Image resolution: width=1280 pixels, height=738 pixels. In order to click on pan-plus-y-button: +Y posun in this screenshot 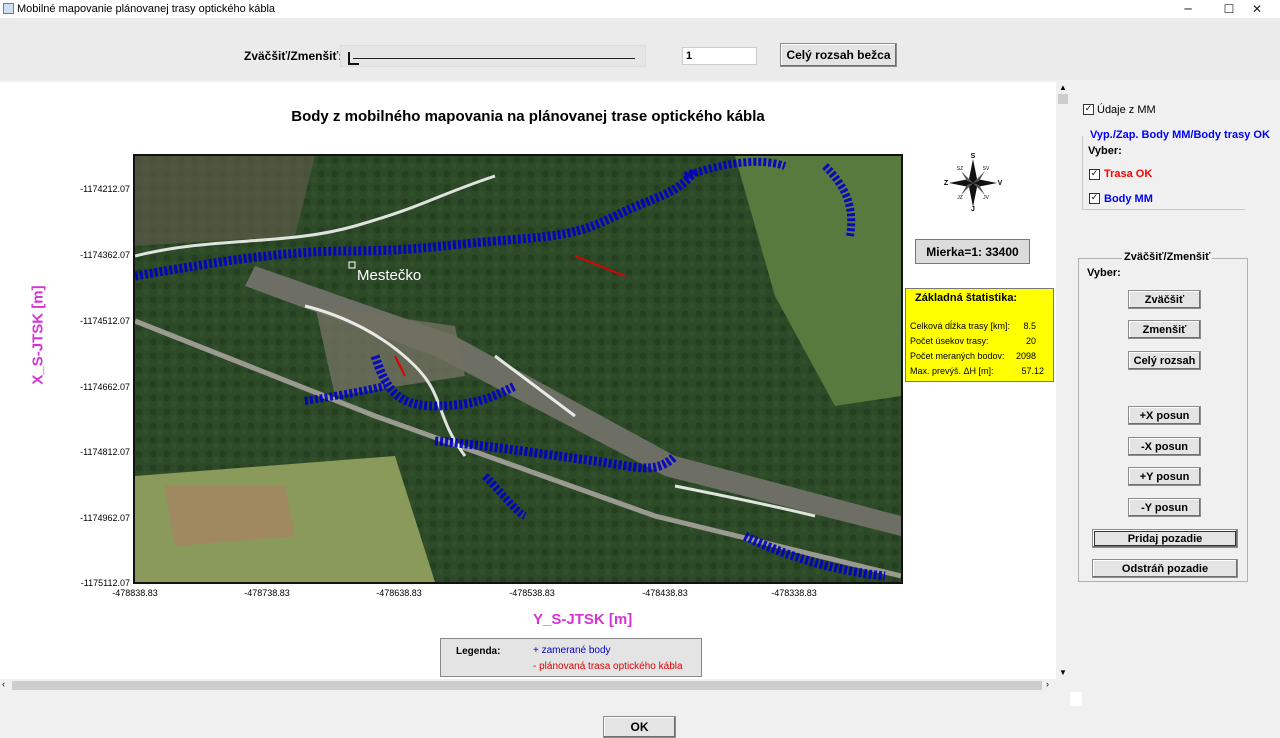, I will do `click(1164, 476)`.